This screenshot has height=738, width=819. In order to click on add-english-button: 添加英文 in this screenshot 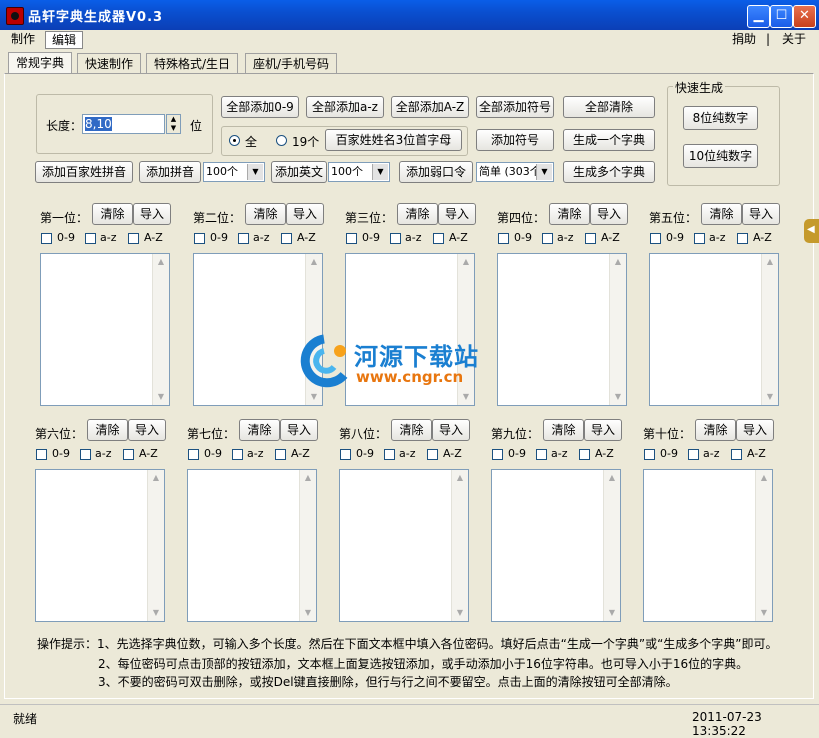, I will do `click(299, 172)`.